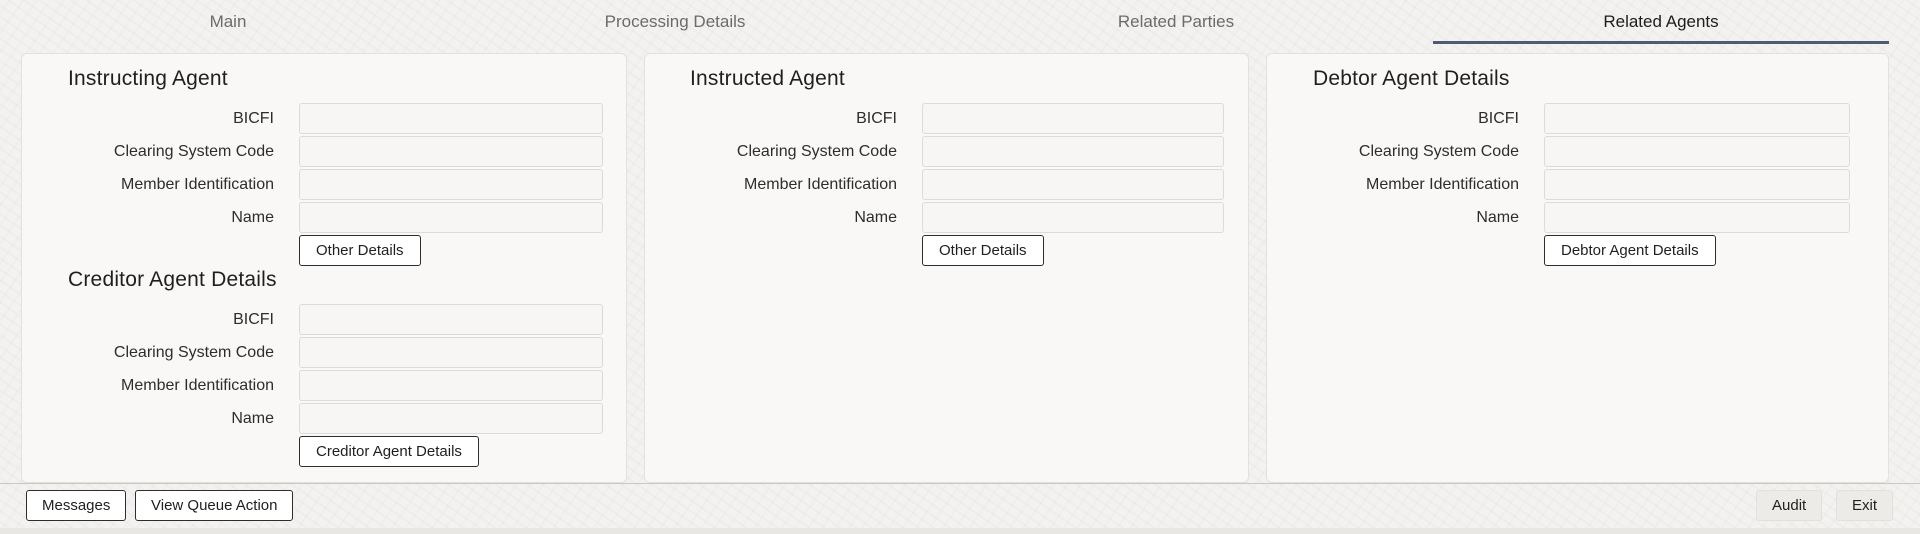 The height and width of the screenshot is (534, 1920). I want to click on tab-related-parties: Related Parties, so click(1176, 23).